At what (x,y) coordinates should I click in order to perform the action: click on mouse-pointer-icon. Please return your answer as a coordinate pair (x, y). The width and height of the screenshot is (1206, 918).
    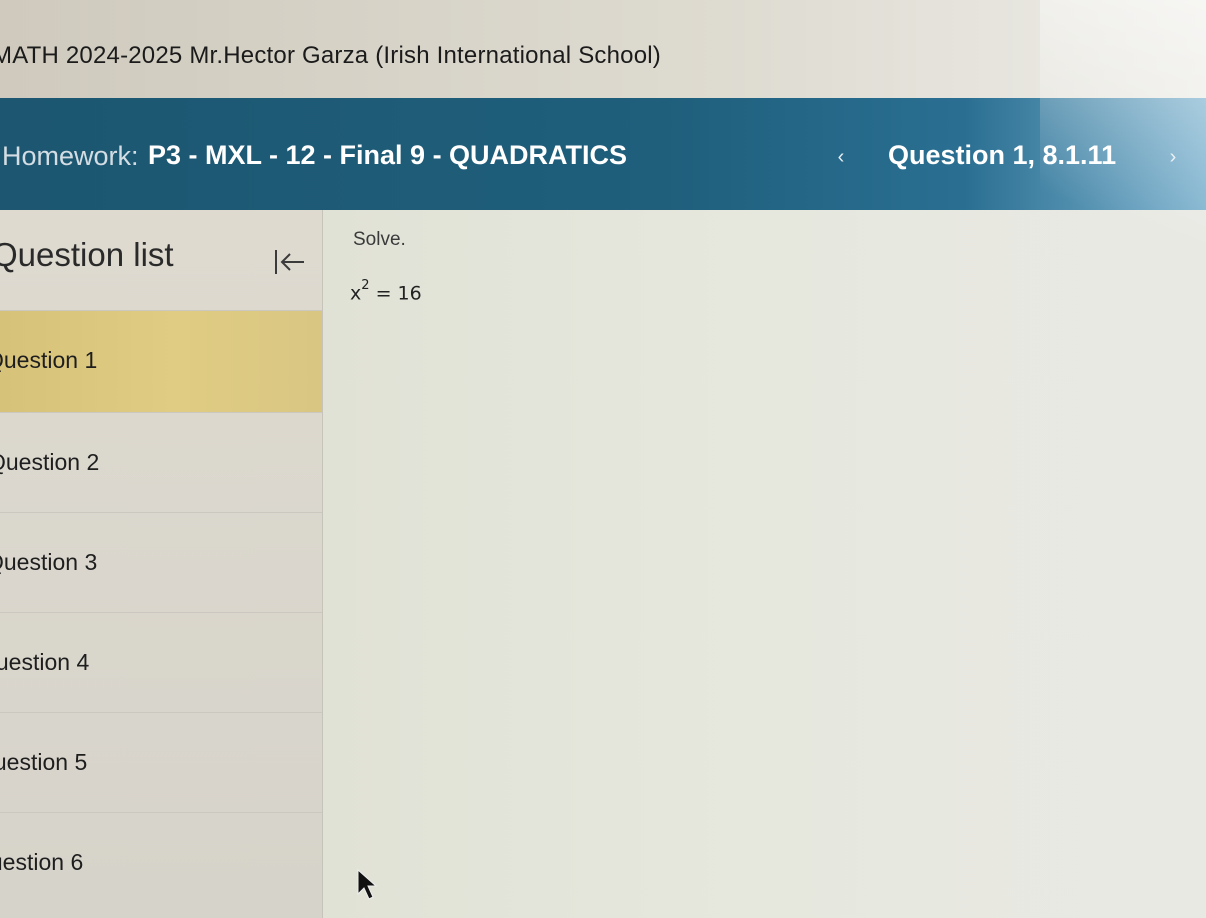
    Looking at the image, I should click on (367, 884).